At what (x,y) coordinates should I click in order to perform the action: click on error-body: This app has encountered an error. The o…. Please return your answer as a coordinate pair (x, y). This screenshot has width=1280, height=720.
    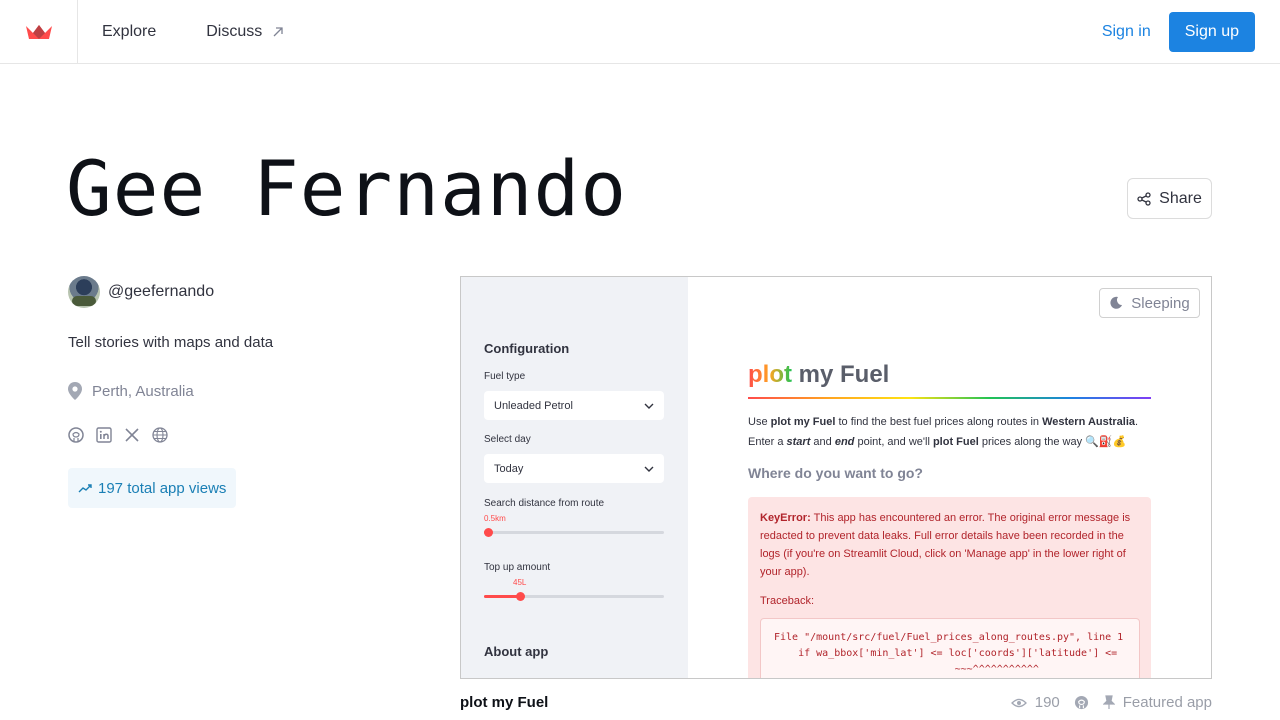
    Looking at the image, I should click on (945, 545).